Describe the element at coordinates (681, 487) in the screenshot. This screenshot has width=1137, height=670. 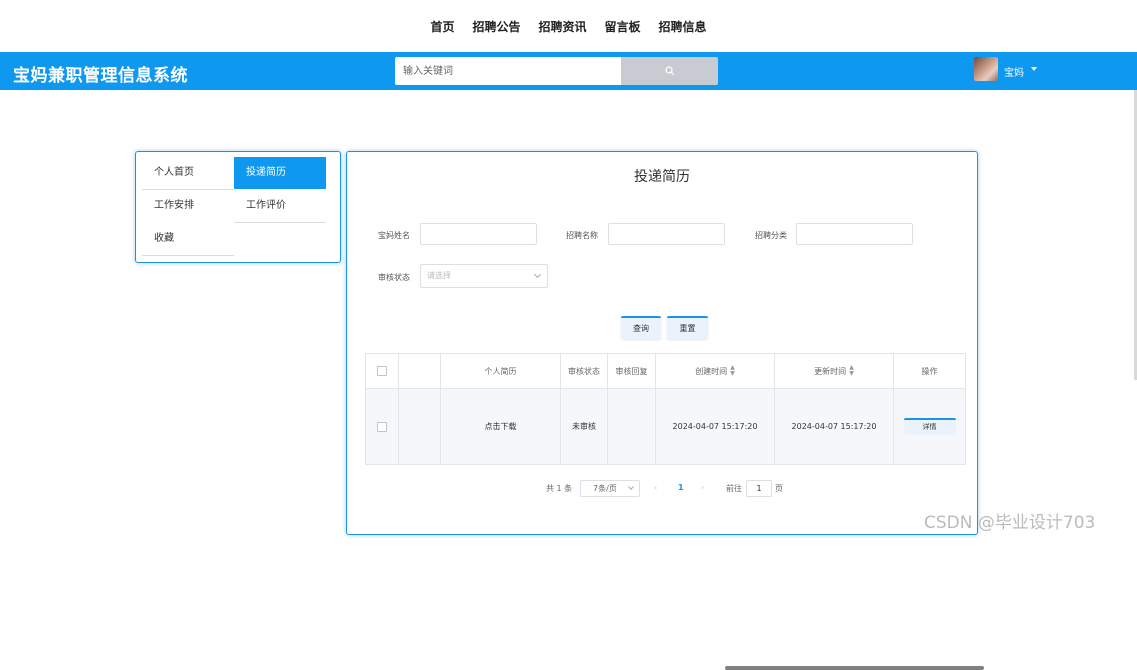
I see `current-page-number: 1` at that location.